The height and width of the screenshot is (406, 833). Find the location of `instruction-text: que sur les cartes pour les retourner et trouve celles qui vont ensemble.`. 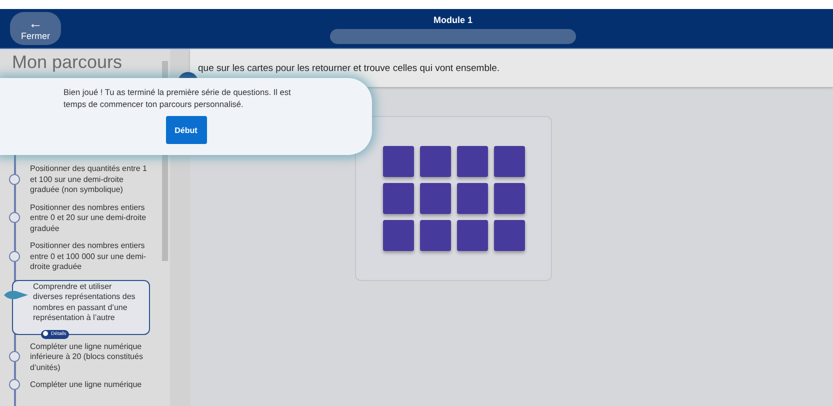

instruction-text: que sur les cartes pour les retourner et trouve celles qui vont ensemble. is located at coordinates (511, 68).